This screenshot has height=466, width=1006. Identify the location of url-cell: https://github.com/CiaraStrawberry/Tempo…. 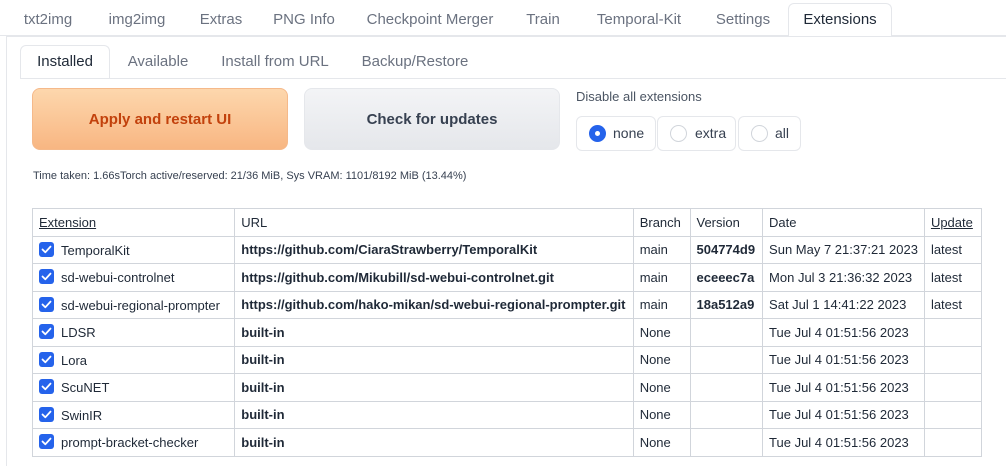
(434, 249).